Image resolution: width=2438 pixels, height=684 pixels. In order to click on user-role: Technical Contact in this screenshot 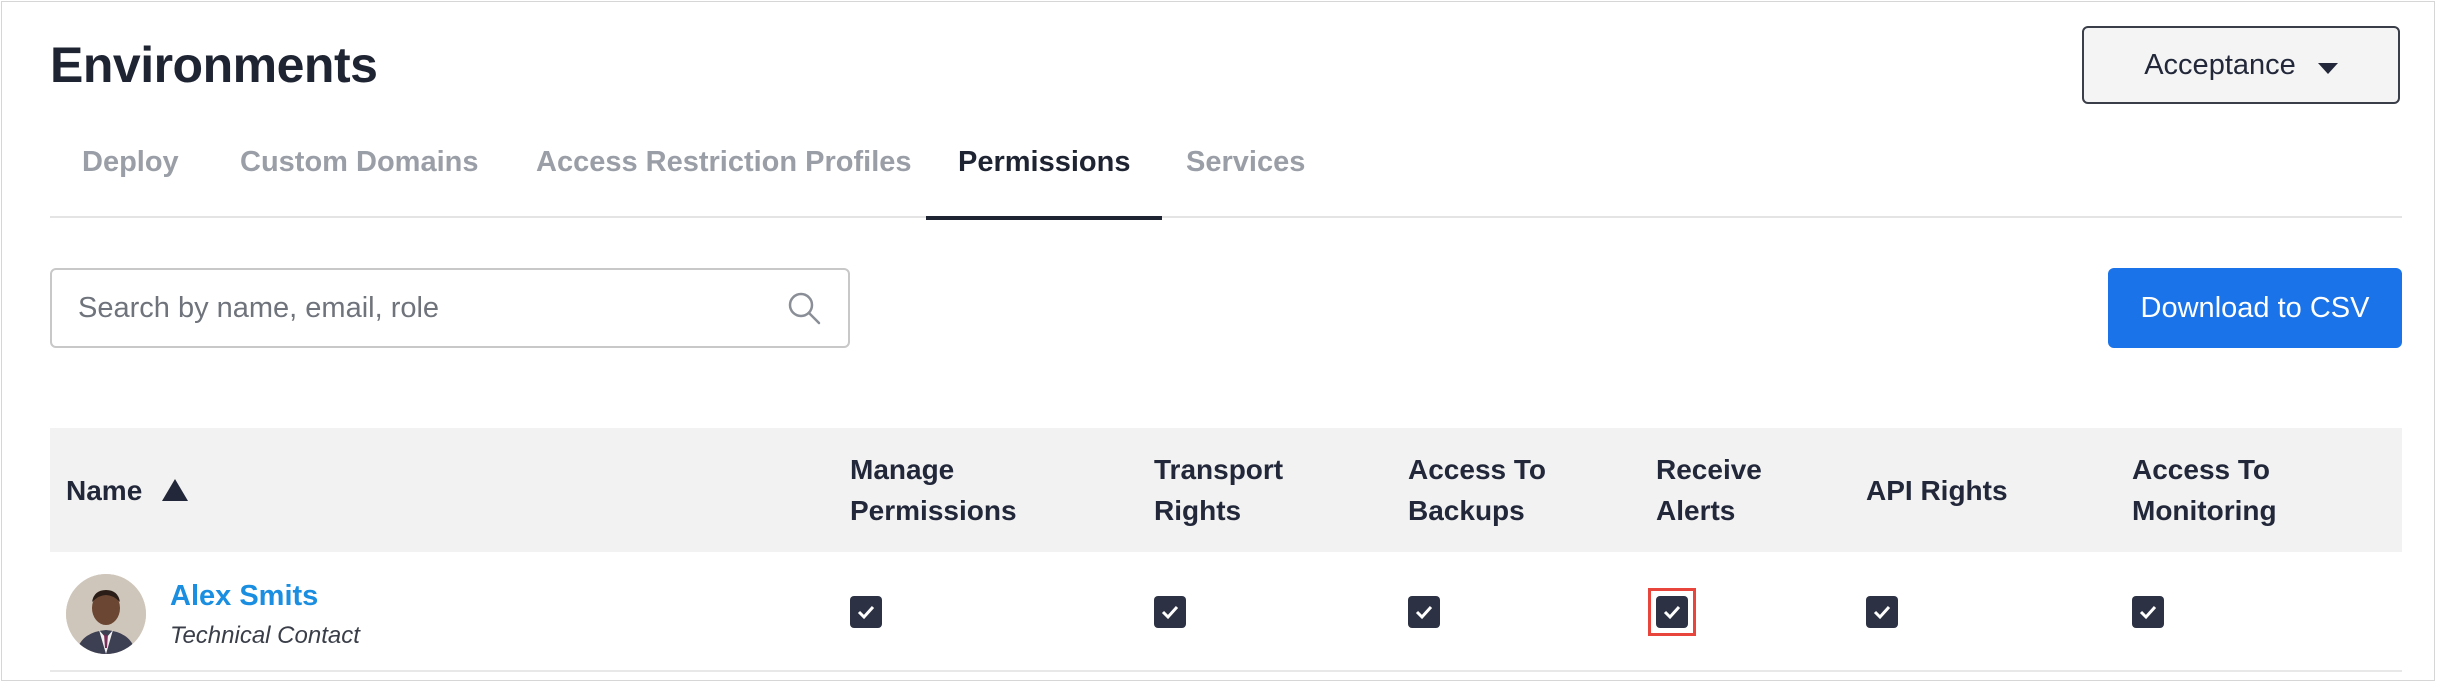, I will do `click(265, 635)`.